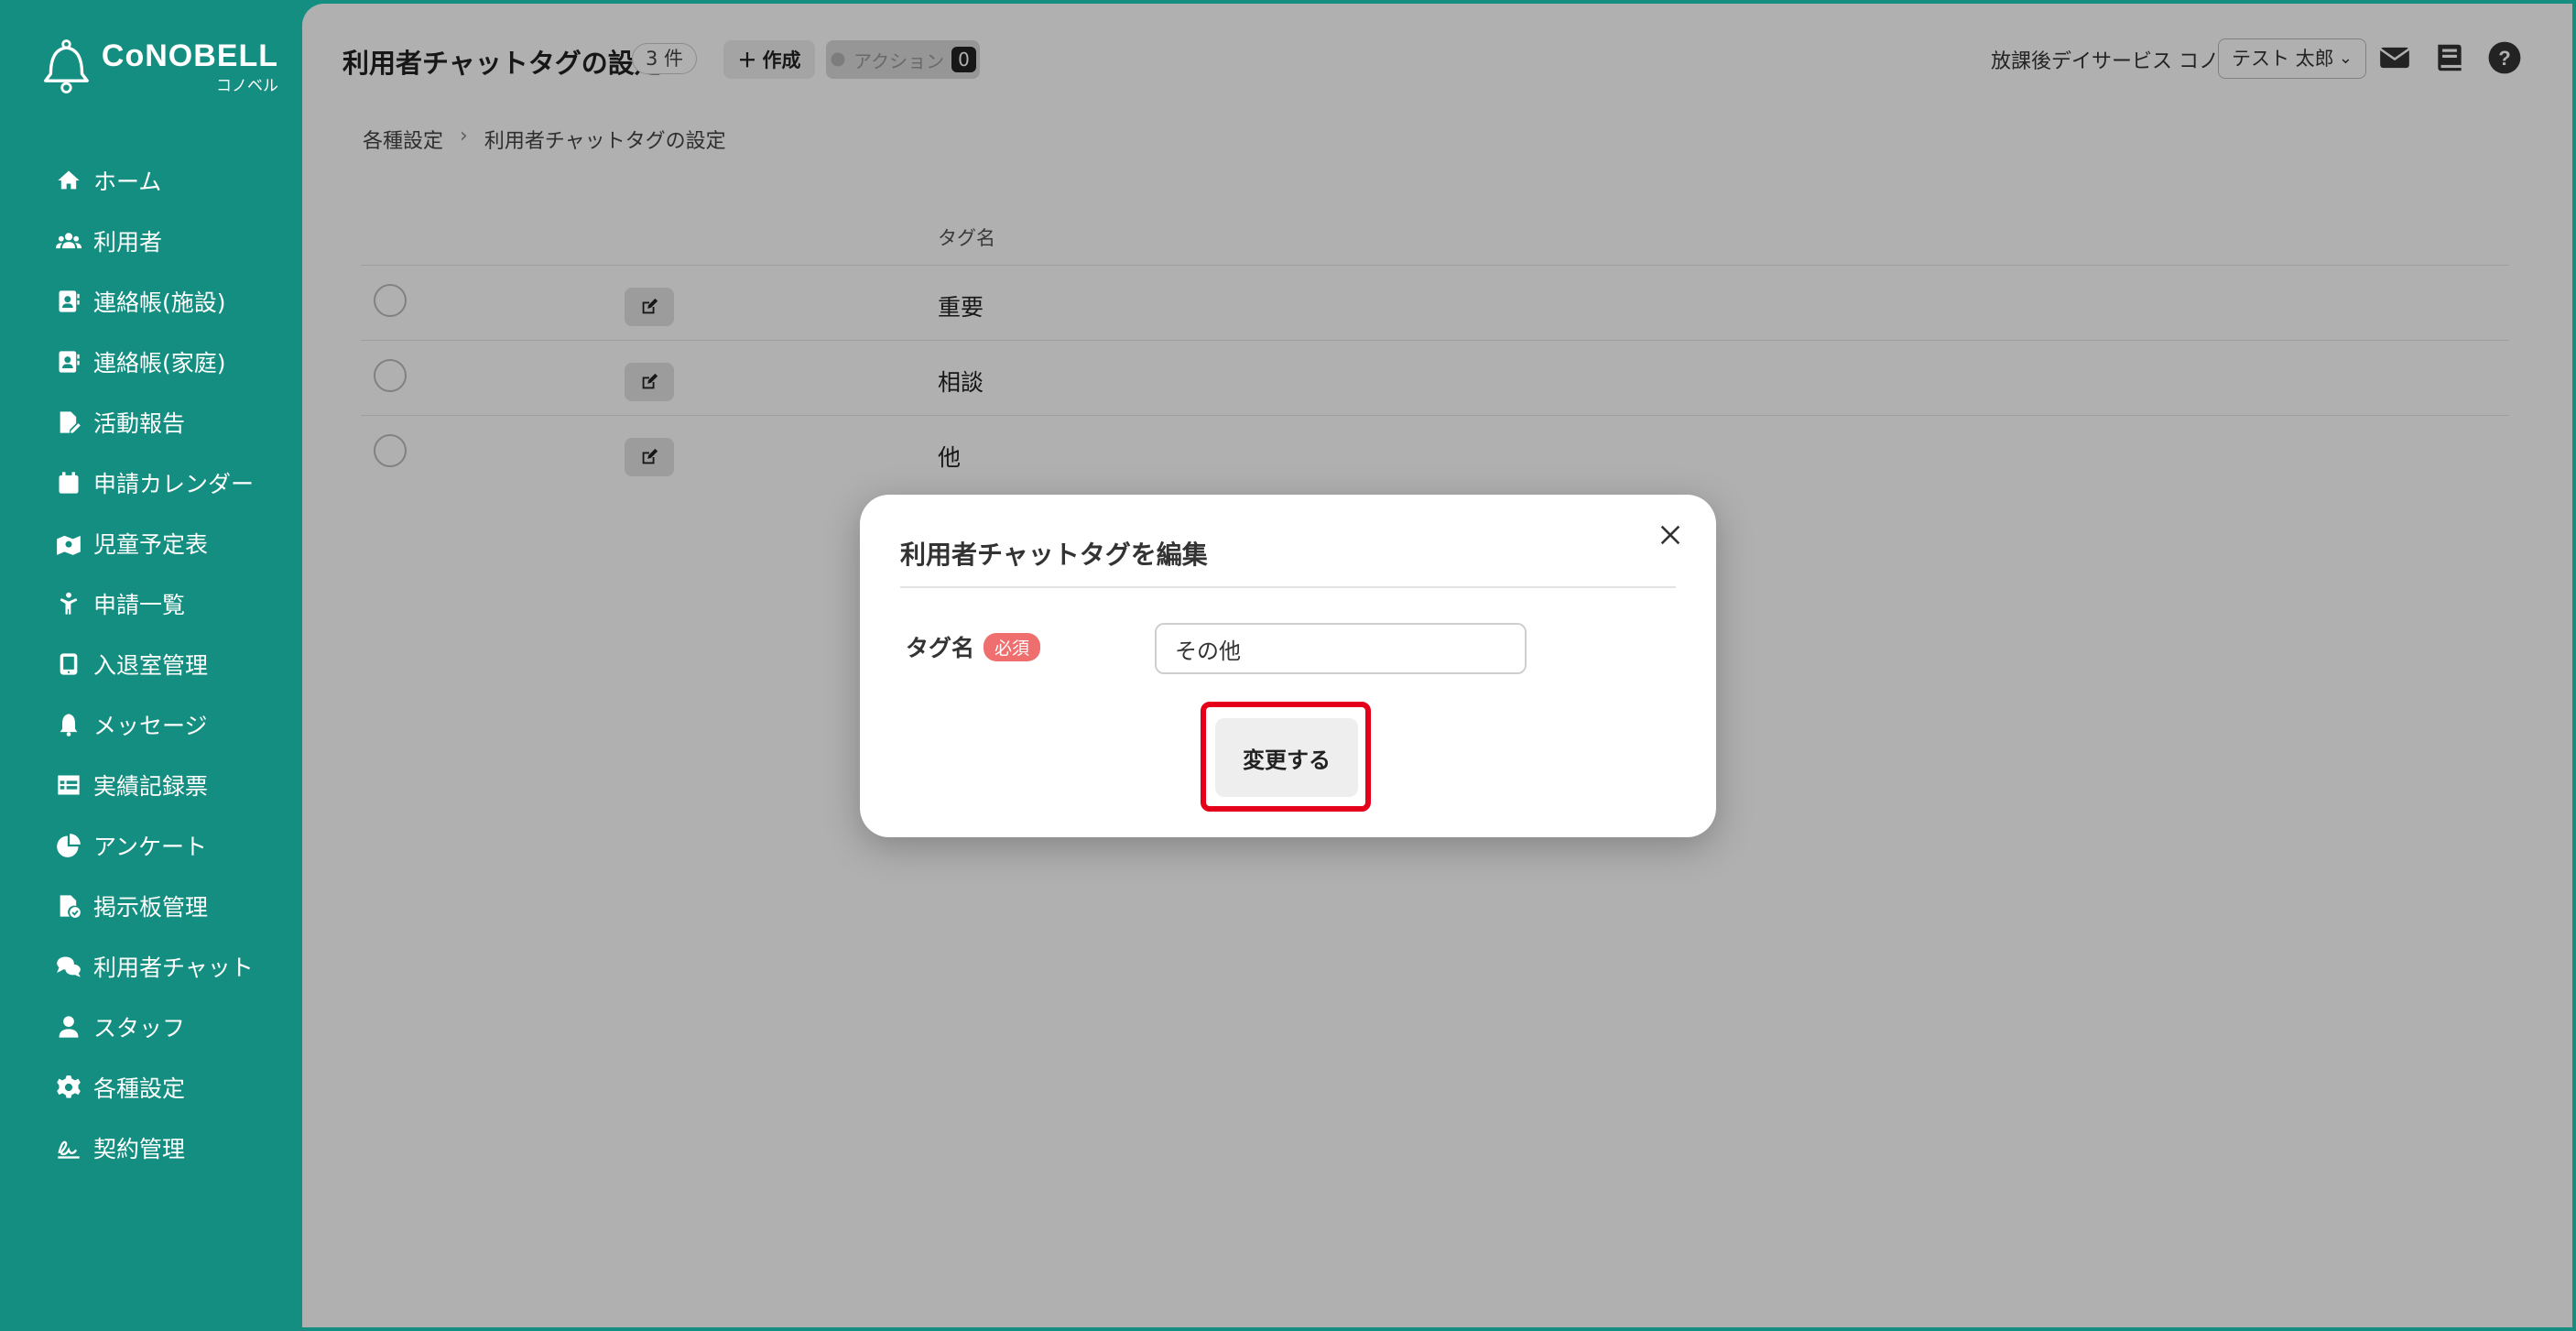 This screenshot has height=1331, width=2576. I want to click on sidebar-item-survey: アンケート, so click(153, 846).